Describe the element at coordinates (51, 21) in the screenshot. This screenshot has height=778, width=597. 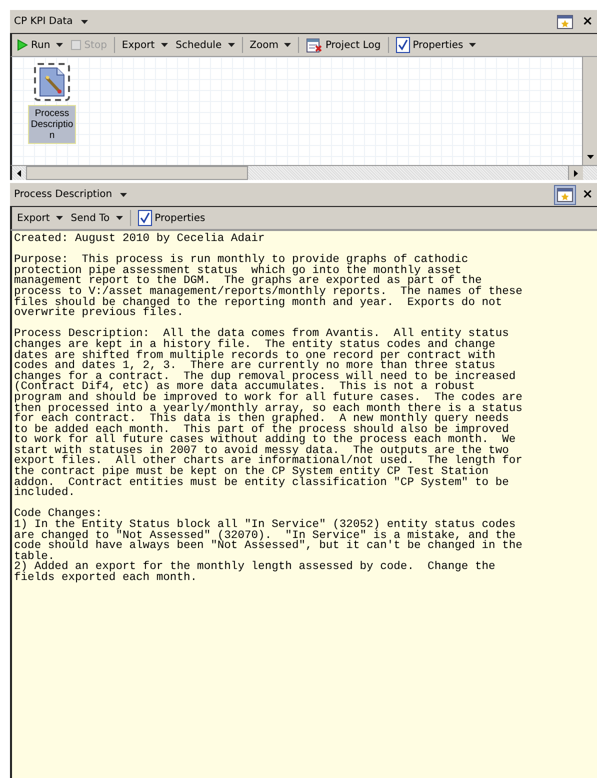
I see `panel-title-menu: CP KPI Data` at that location.